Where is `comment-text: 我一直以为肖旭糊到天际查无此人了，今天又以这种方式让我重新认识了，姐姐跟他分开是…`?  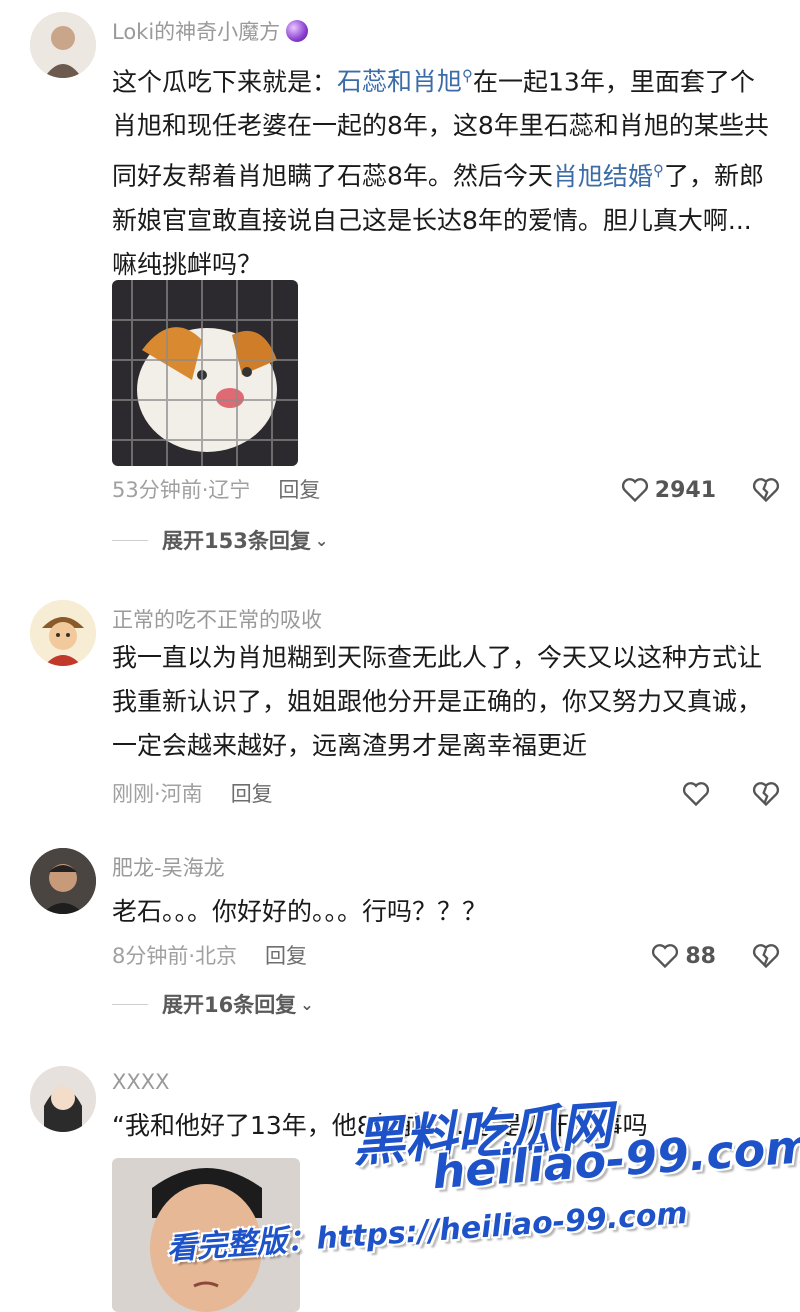 comment-text: 我一直以为肖旭糊到天际查无此人了，今天又以这种方式让我重新认识了，姐姐跟他分开是… is located at coordinates (437, 701).